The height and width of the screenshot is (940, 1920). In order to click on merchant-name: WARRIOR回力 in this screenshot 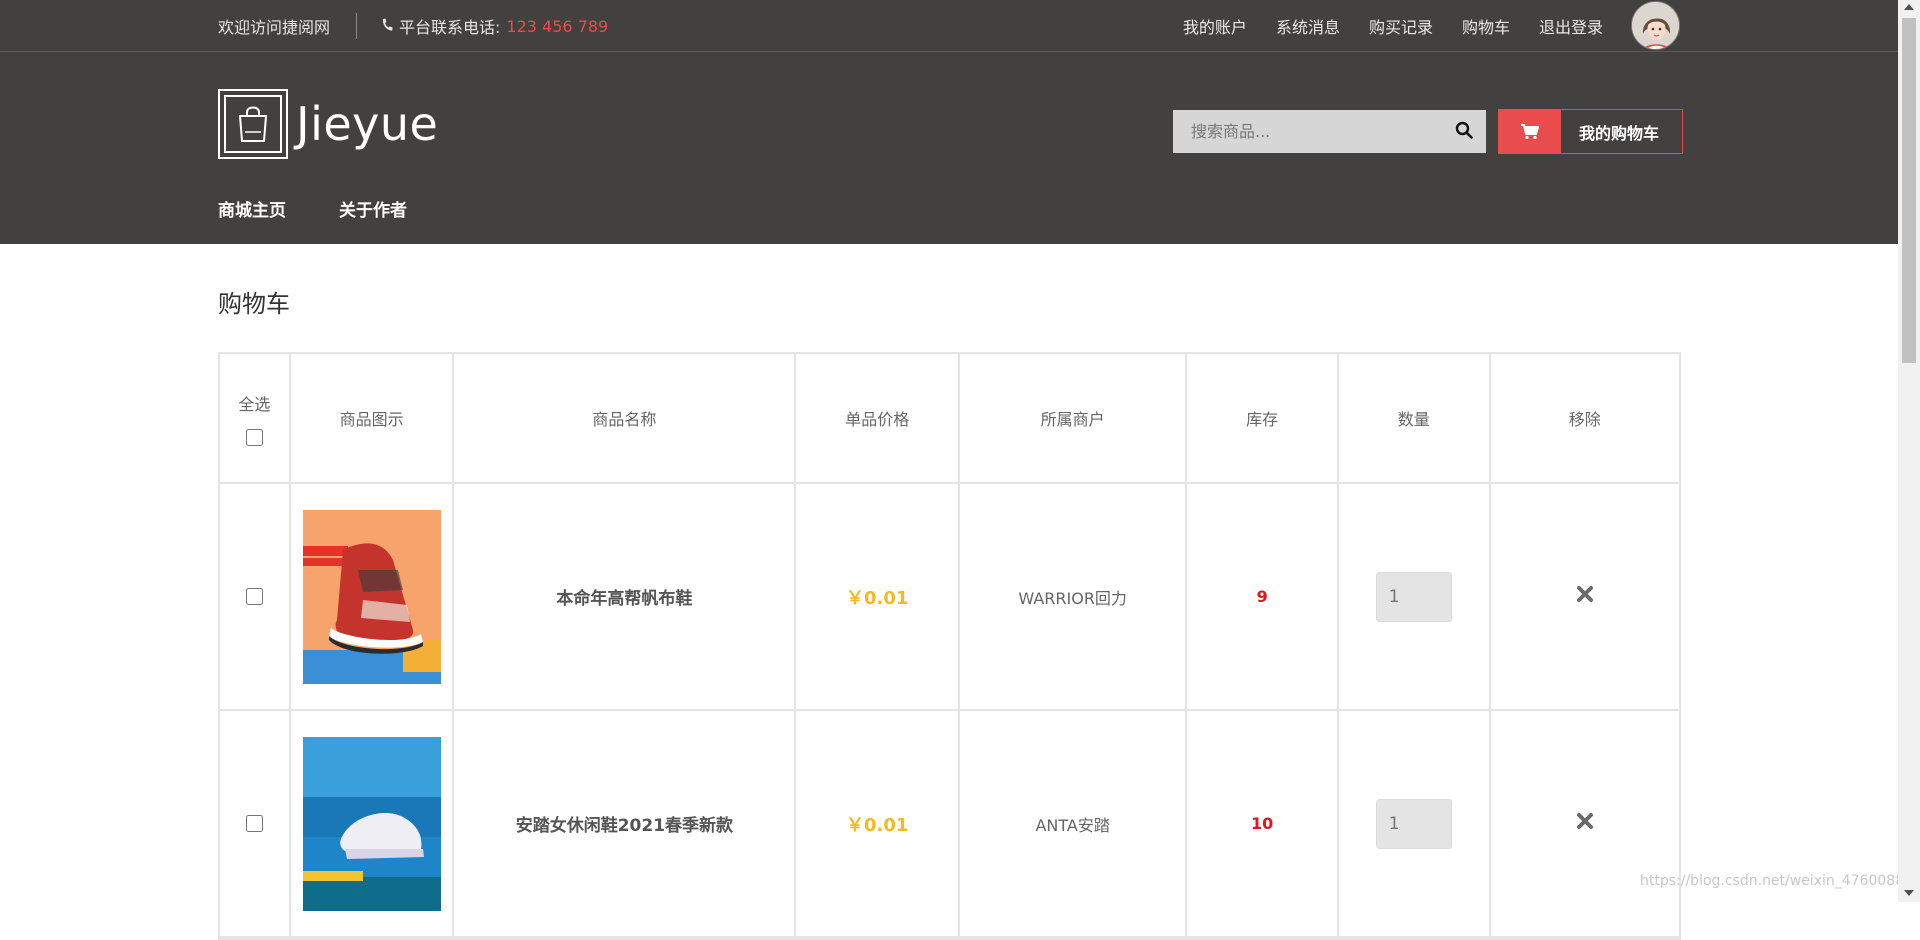, I will do `click(1072, 598)`.